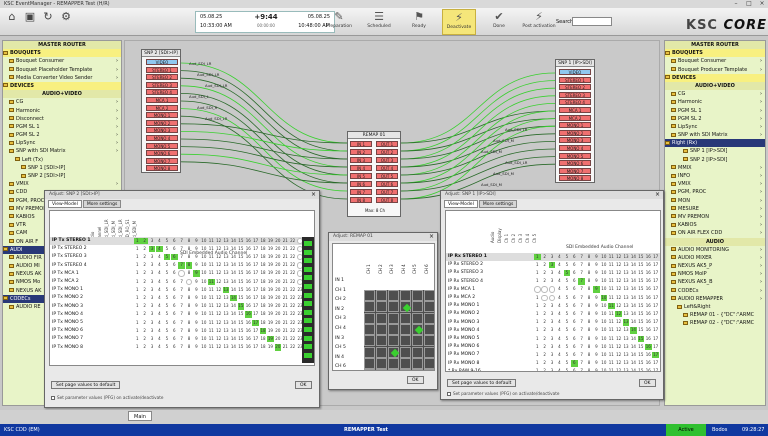 This screenshot has width=768, height=436. What do you see at coordinates (641, 330) in the screenshot?
I see `channel-cell: 15` at bounding box center [641, 330].